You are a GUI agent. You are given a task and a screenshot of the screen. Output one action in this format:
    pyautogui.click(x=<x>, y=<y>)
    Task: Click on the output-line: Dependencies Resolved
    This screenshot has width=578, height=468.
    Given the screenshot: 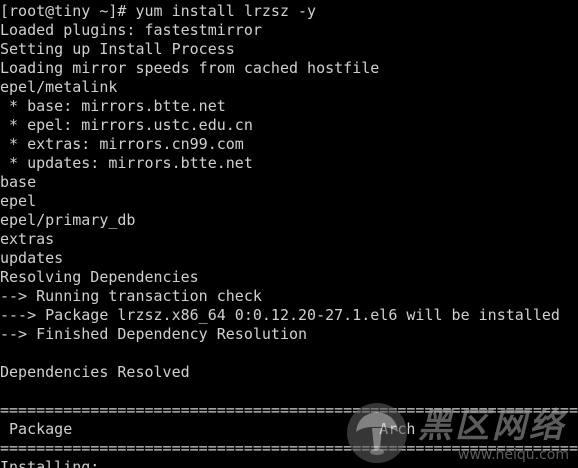 What is the action you would take?
    pyautogui.click(x=95, y=372)
    